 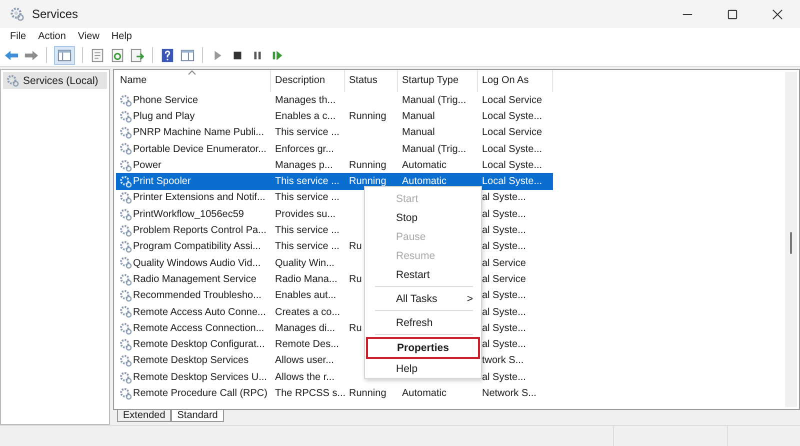 I want to click on menu-item: View, so click(x=89, y=36).